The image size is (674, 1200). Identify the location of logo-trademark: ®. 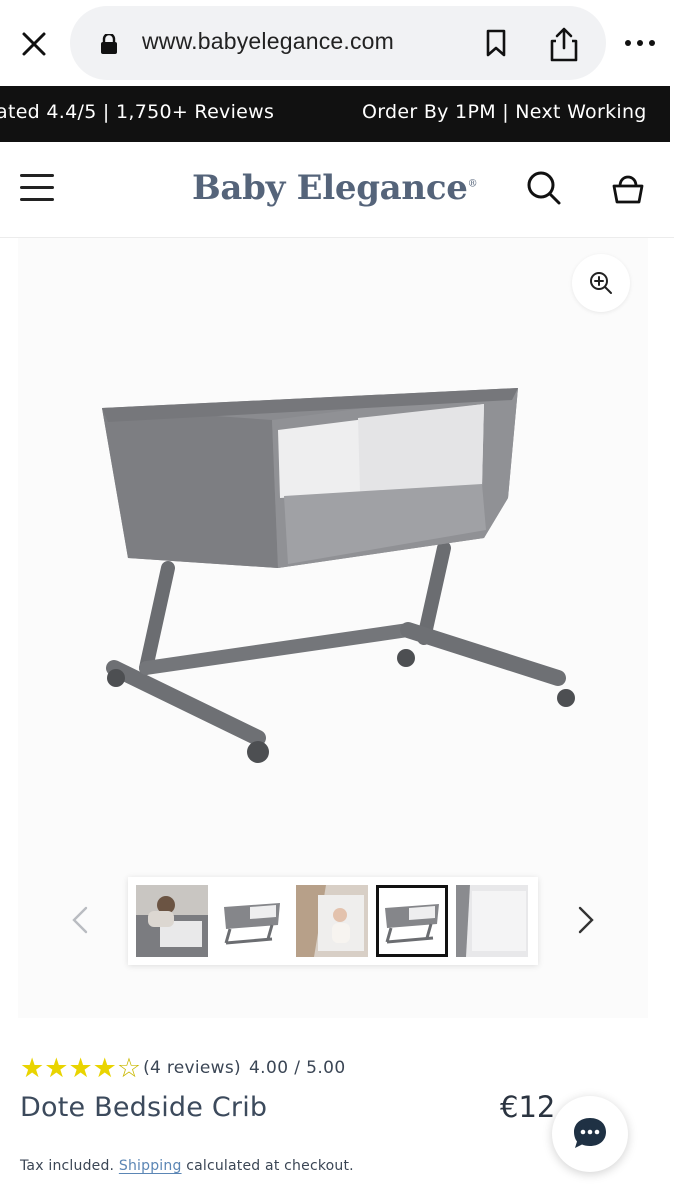
(472, 184).